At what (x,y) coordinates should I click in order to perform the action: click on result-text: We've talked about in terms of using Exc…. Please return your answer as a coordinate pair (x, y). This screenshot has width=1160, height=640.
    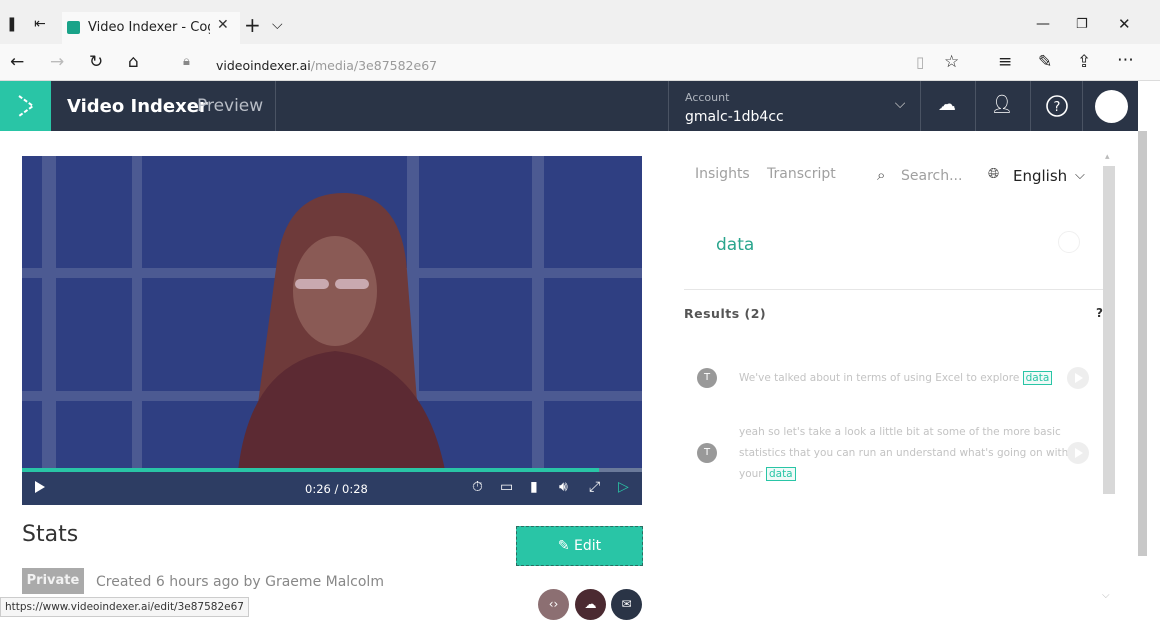
    Looking at the image, I should click on (879, 378).